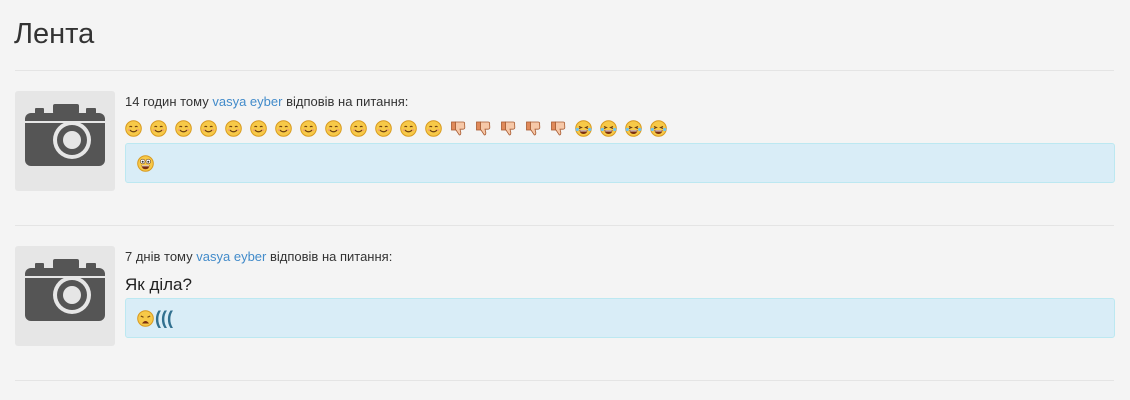  What do you see at coordinates (620, 318) in the screenshot?
I see `answer-box: (((` at bounding box center [620, 318].